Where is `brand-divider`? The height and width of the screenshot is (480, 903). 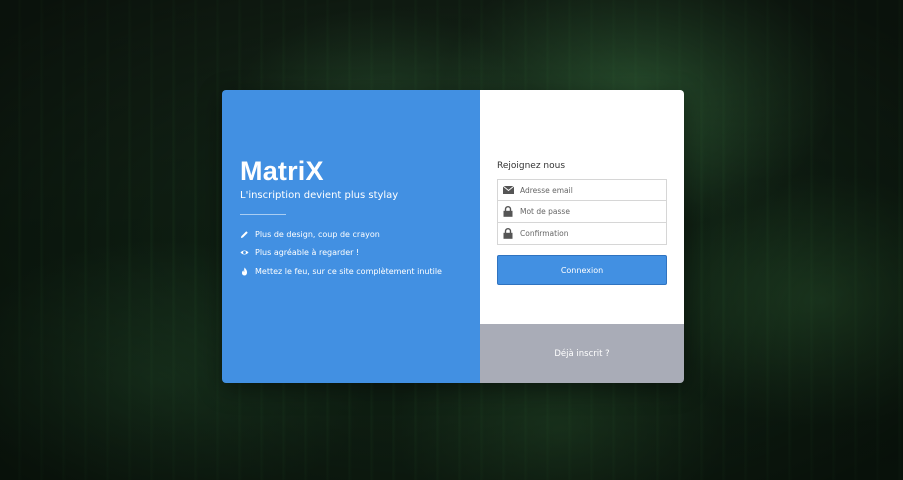
brand-divider is located at coordinates (263, 214).